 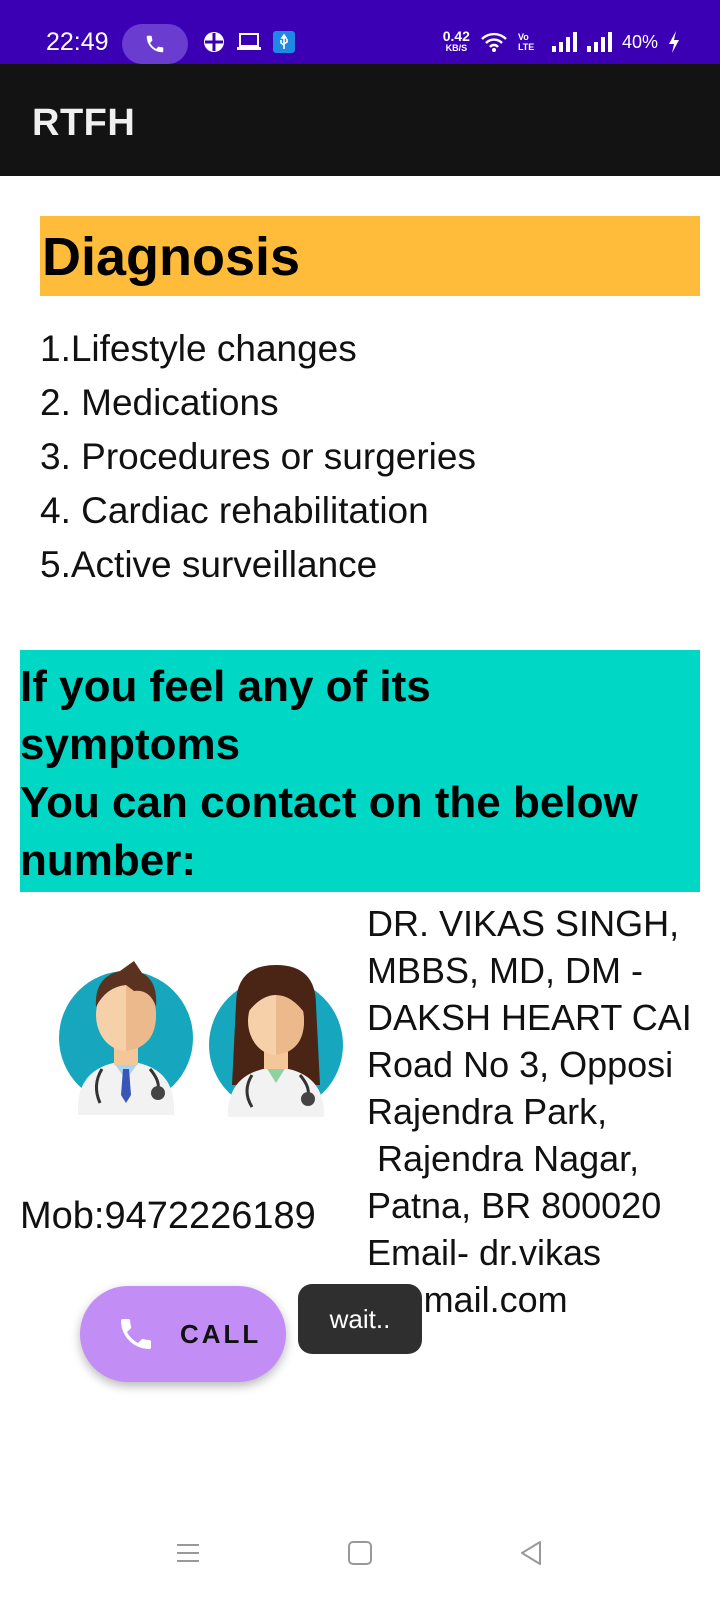 What do you see at coordinates (487, 1111) in the screenshot?
I see `address-line: Rajendra Park,` at bounding box center [487, 1111].